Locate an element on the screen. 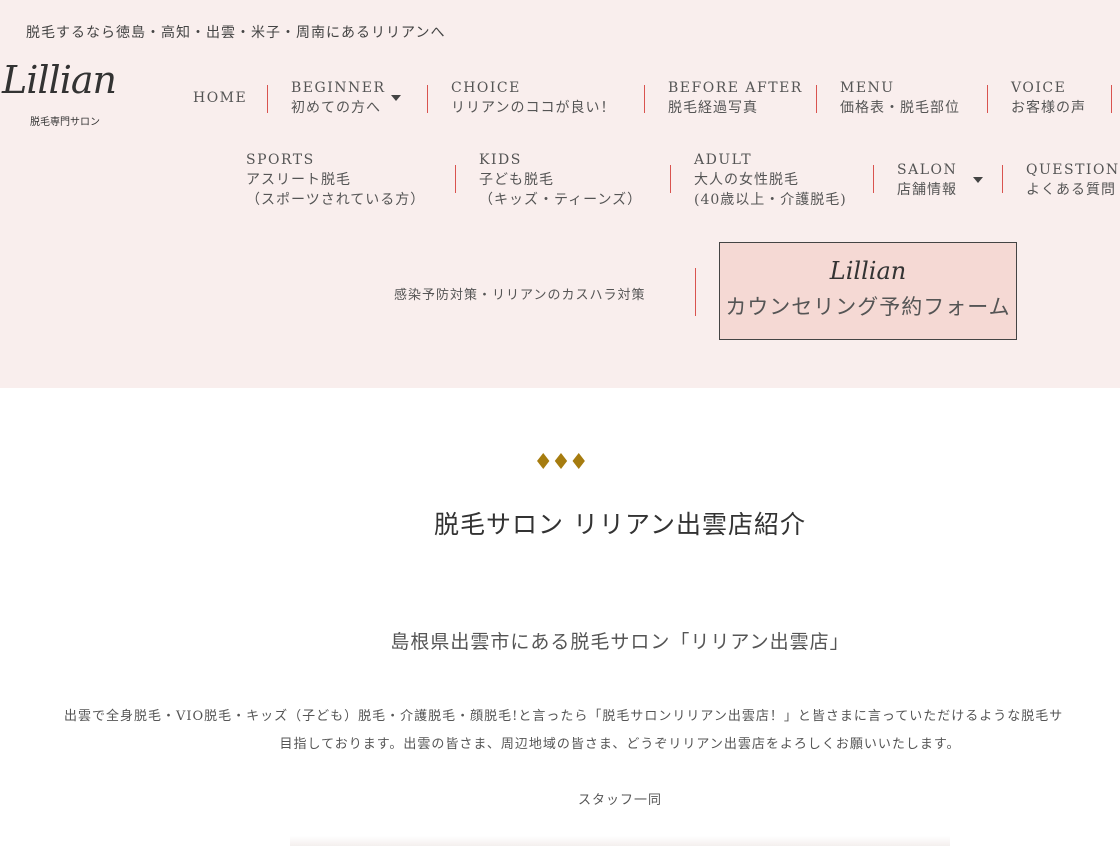  nav-menu: MENU 価格表・脱毛部位 is located at coordinates (900, 98).